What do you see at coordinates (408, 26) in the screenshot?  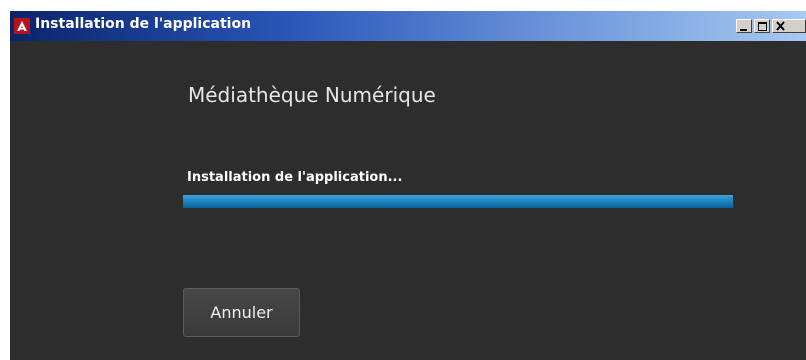 I see `title-bar: Installation de l'application` at bounding box center [408, 26].